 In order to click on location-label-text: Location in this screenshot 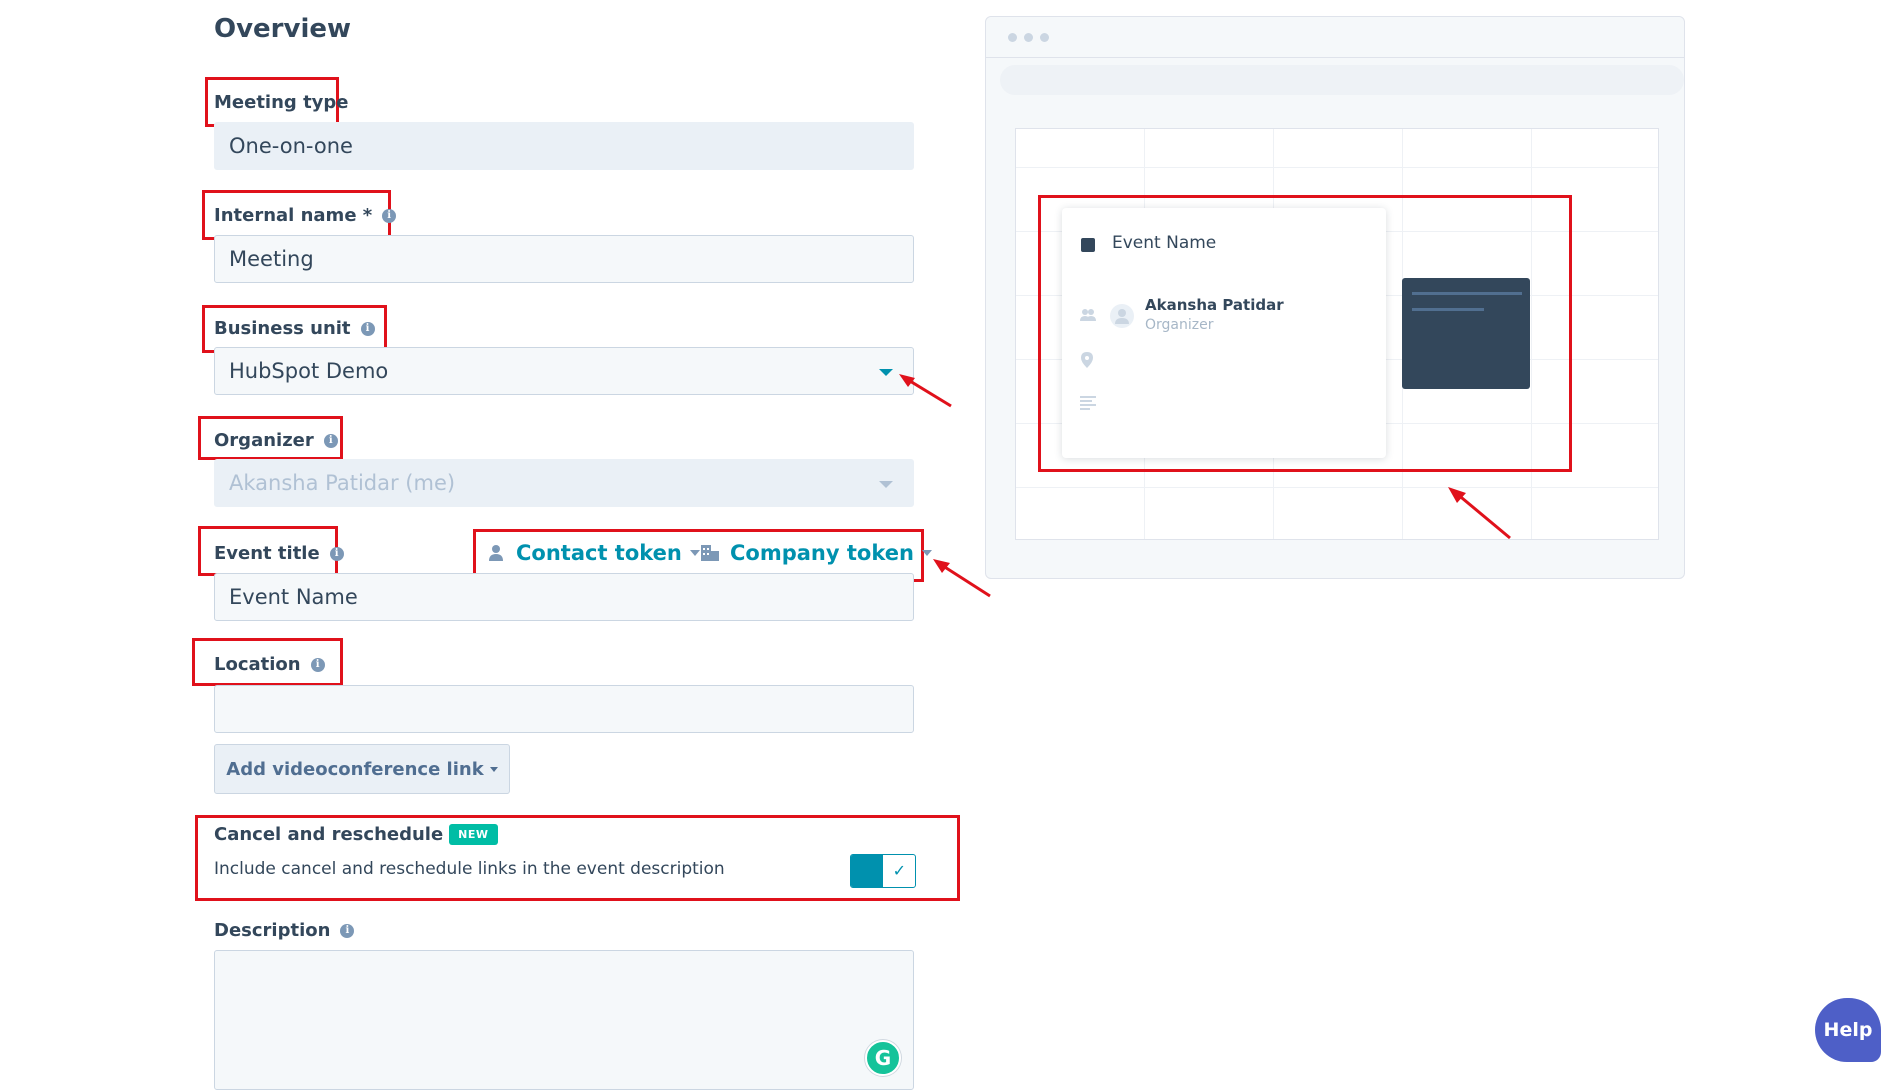, I will do `click(257, 664)`.